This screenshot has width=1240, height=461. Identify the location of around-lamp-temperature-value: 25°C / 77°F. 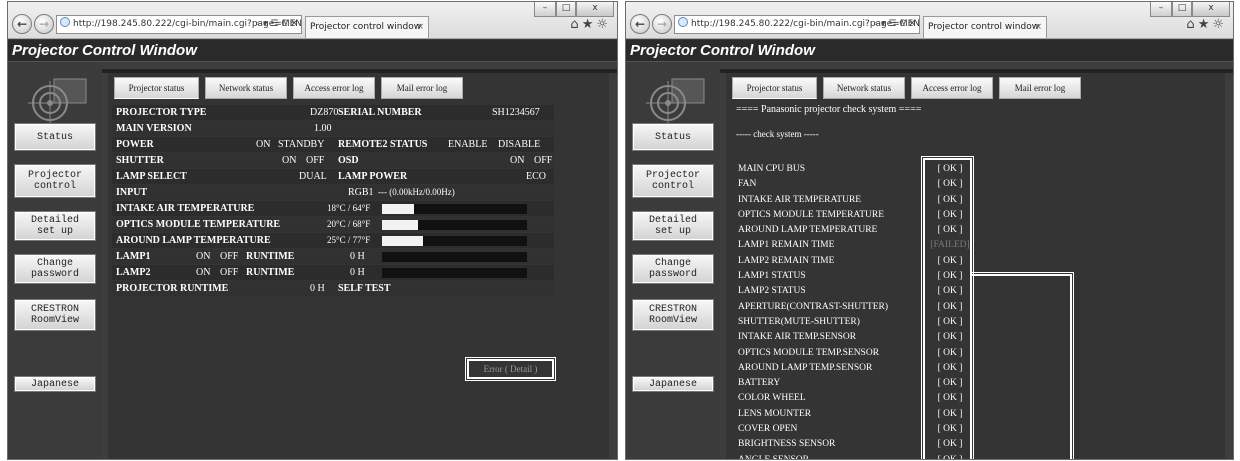
(349, 240).